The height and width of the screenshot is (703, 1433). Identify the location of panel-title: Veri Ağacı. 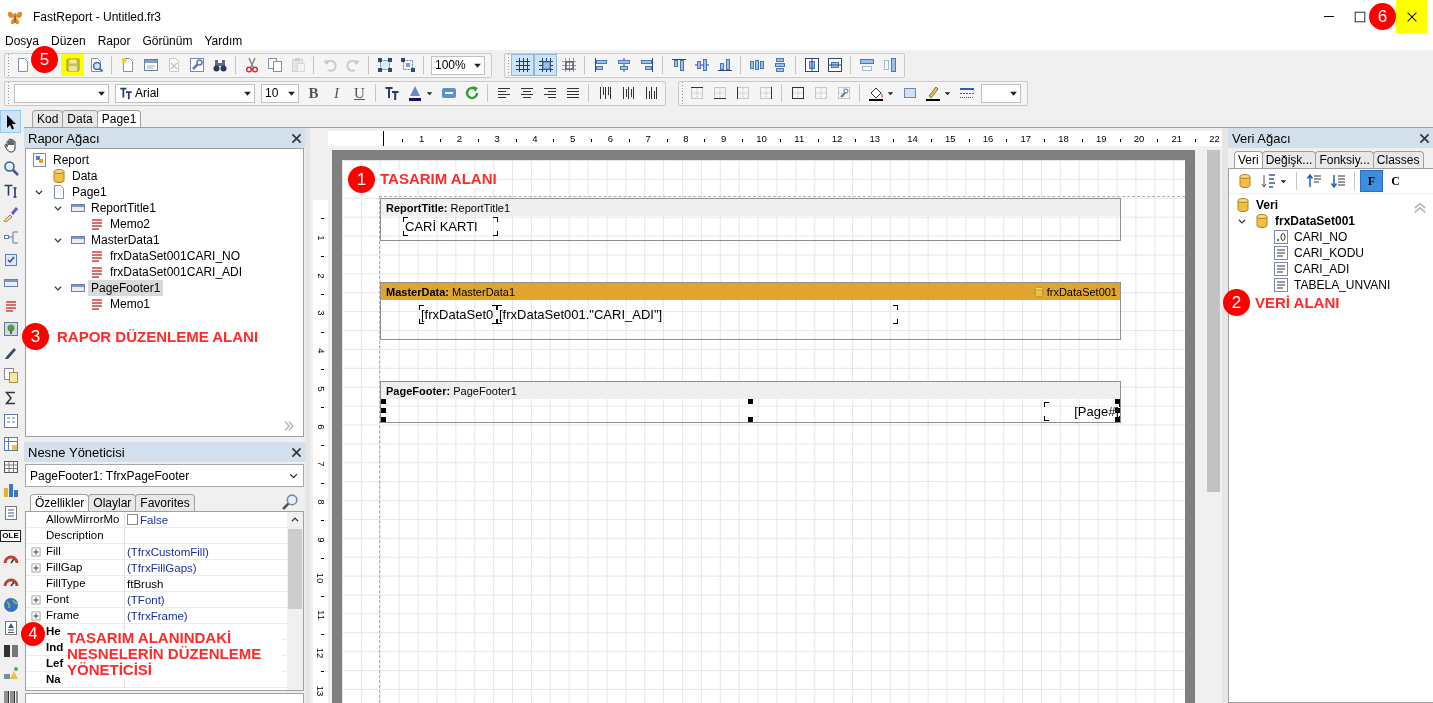
(1261, 138).